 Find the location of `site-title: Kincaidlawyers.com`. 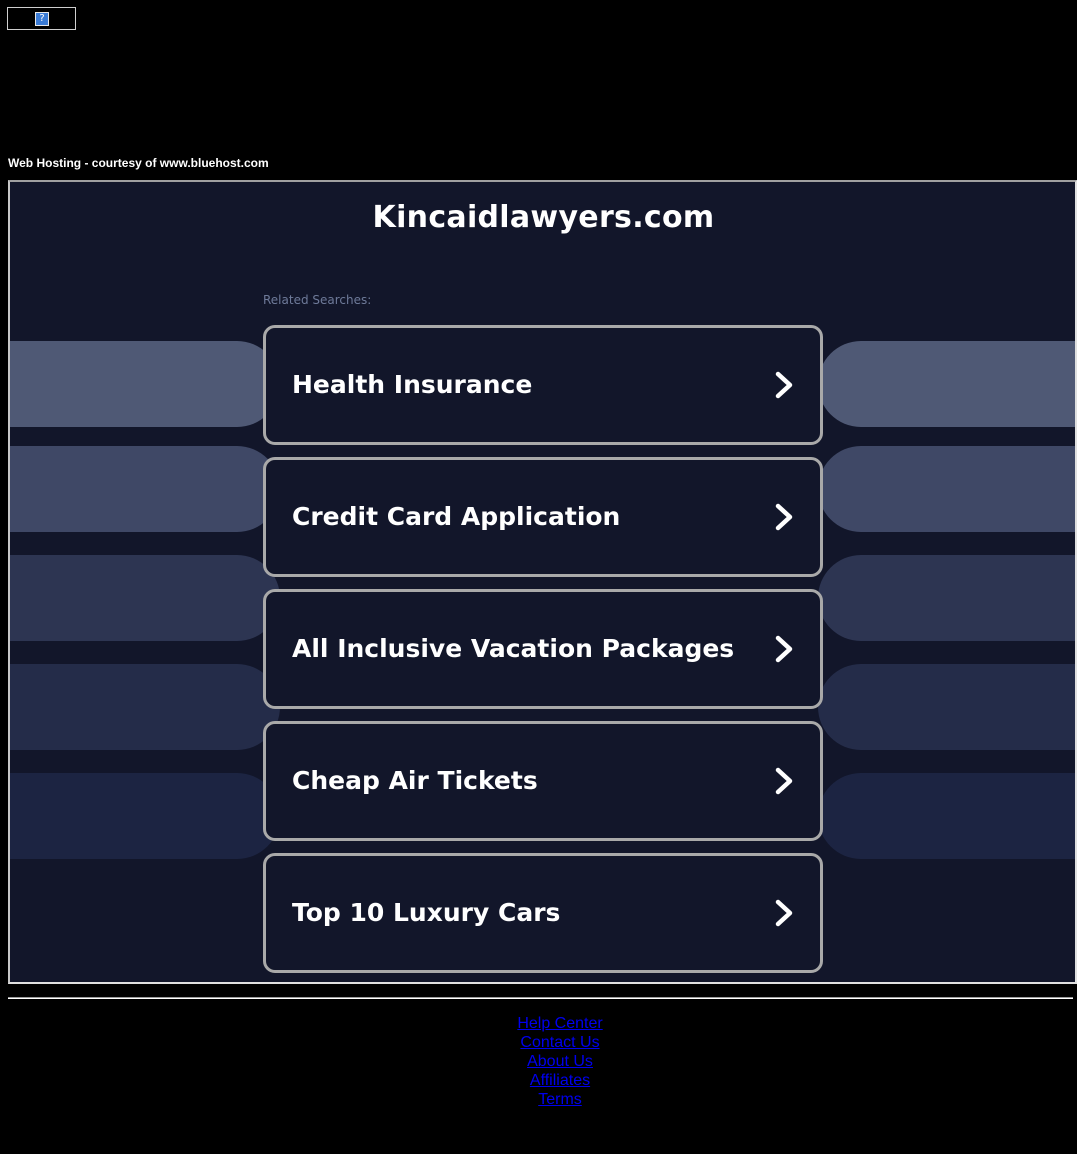

site-title: Kincaidlawyers.com is located at coordinates (543, 217).